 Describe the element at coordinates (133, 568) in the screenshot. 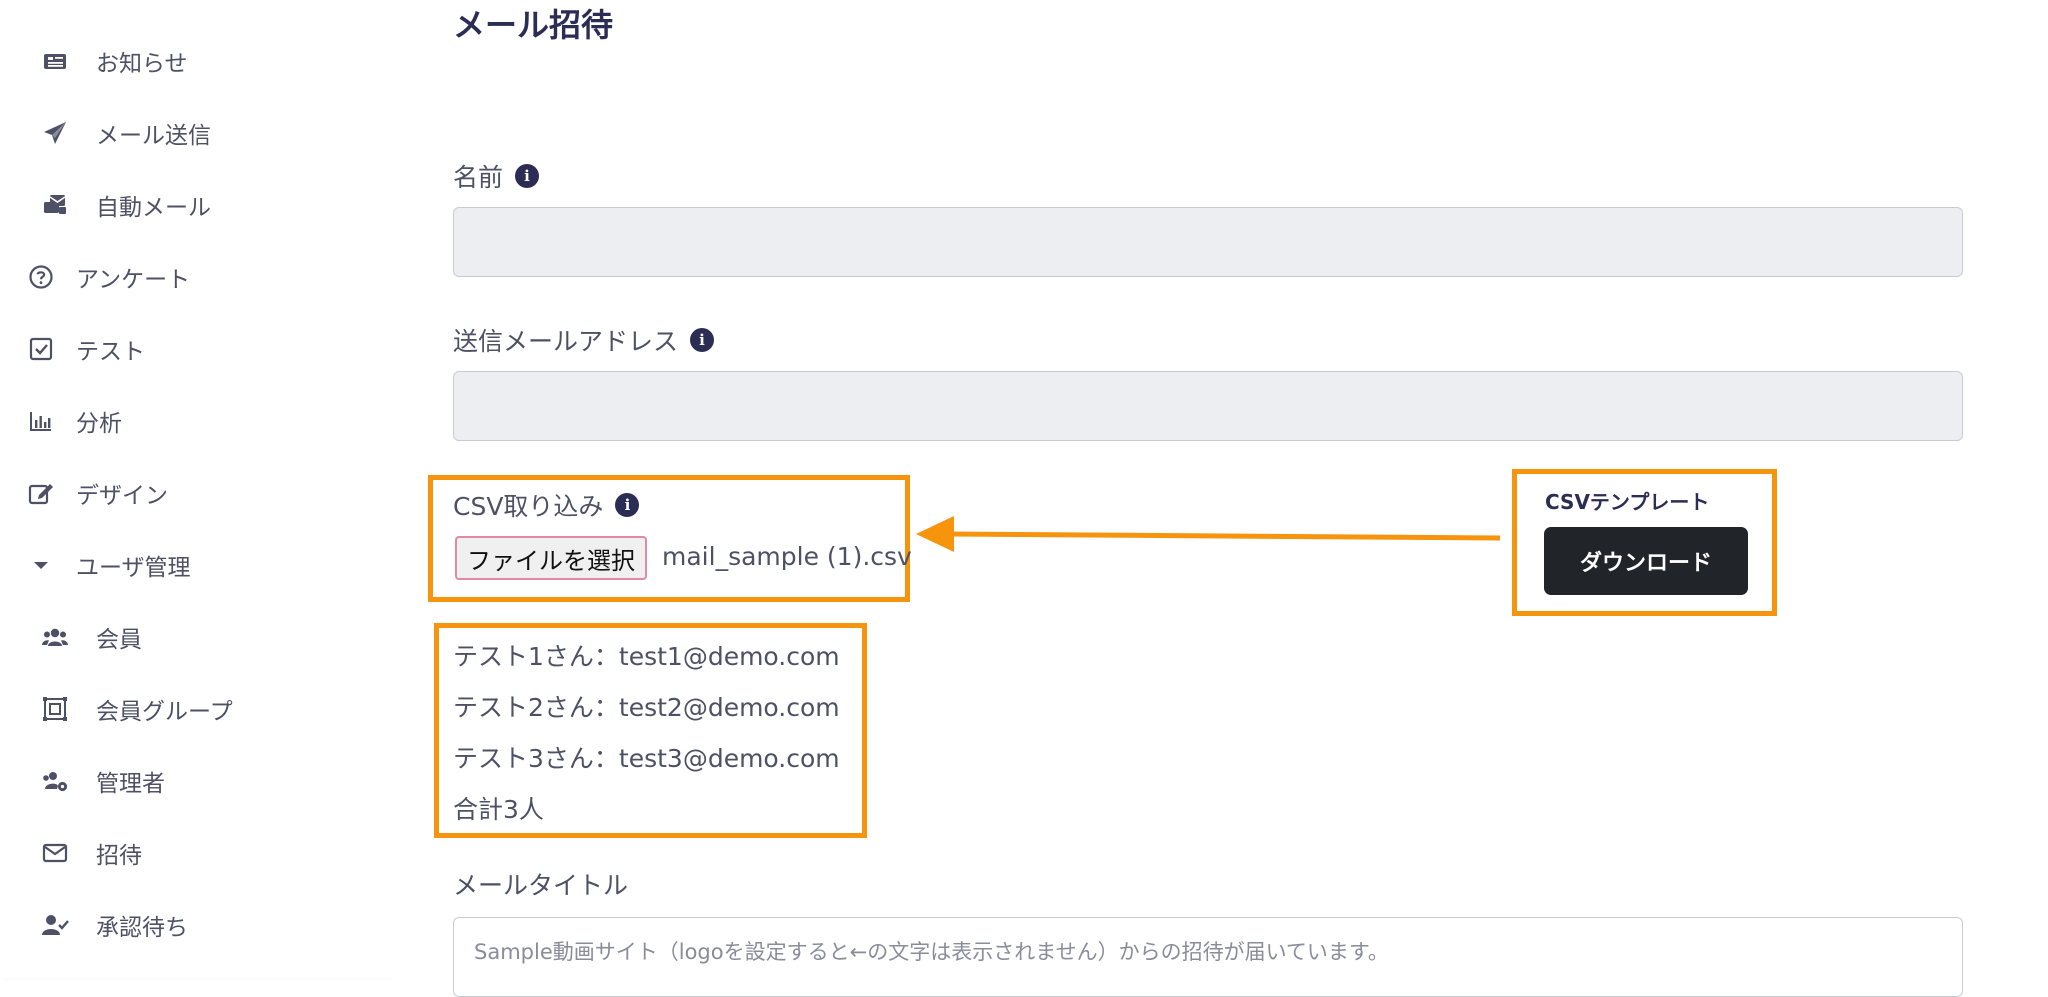

I see `sidebar-item-label: ユーザ管理` at that location.